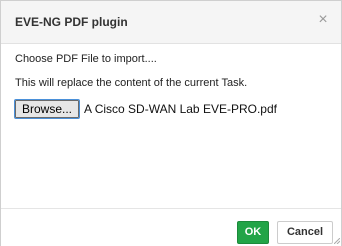 Image resolution: width=342 pixels, height=246 pixels. What do you see at coordinates (337, 241) in the screenshot?
I see `resize-grip-icon` at bounding box center [337, 241].